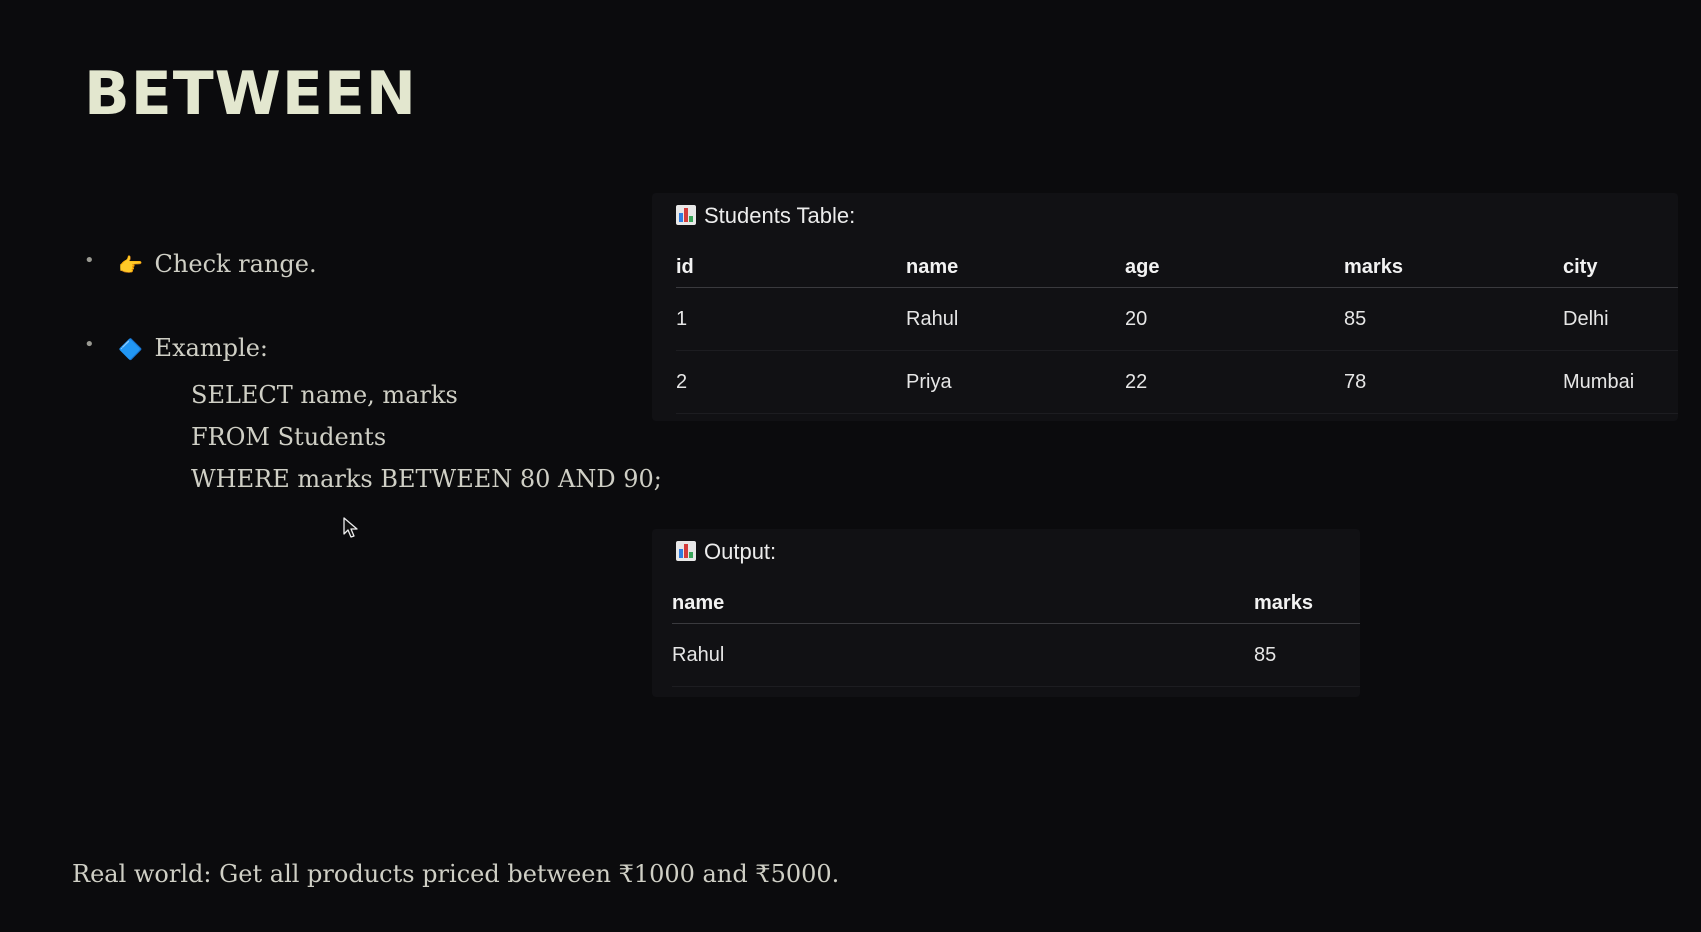 Image resolution: width=1701 pixels, height=932 pixels. Describe the element at coordinates (1234, 319) in the screenshot. I see `table-cell: 20` at that location.